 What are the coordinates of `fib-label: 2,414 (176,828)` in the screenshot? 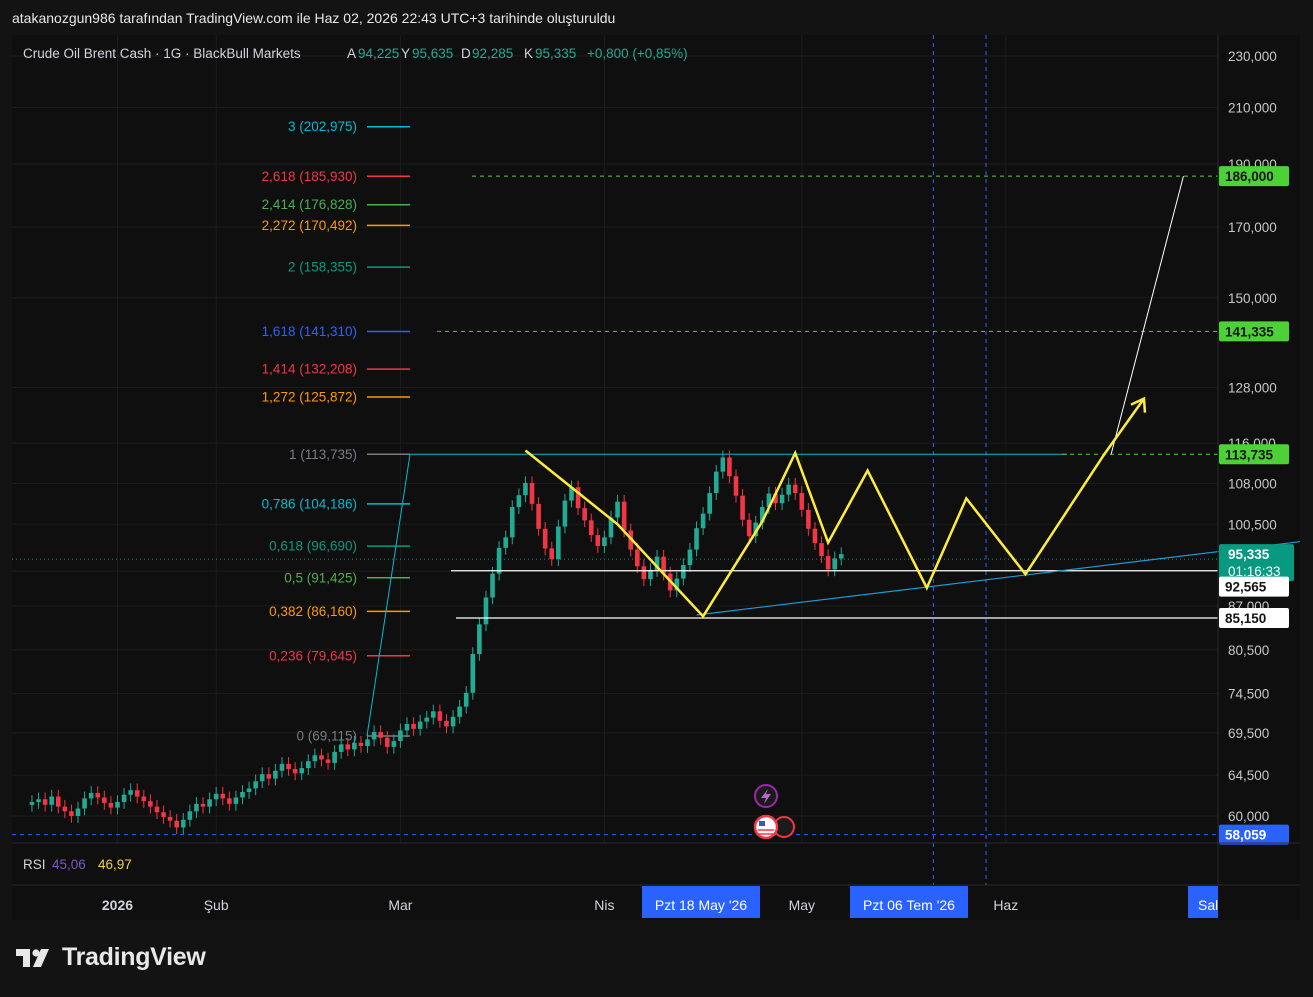 It's located at (309, 204).